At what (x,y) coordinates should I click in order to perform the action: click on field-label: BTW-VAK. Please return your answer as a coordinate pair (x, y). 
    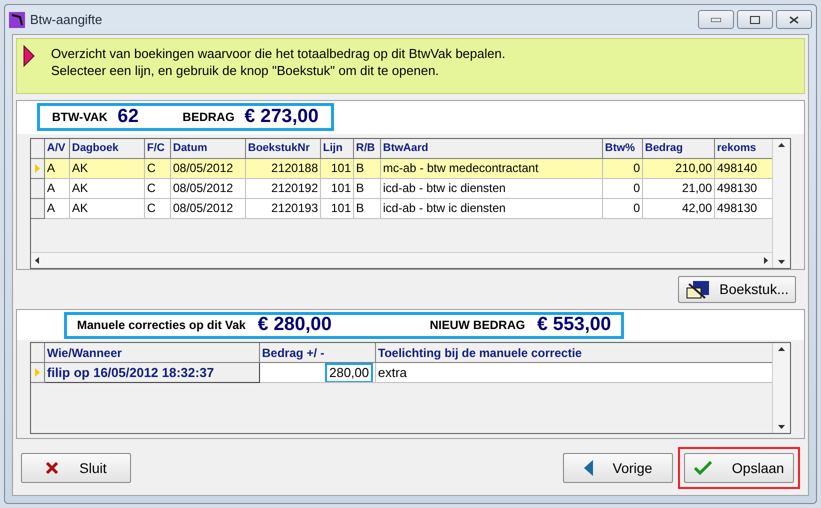
    Looking at the image, I should click on (80, 117).